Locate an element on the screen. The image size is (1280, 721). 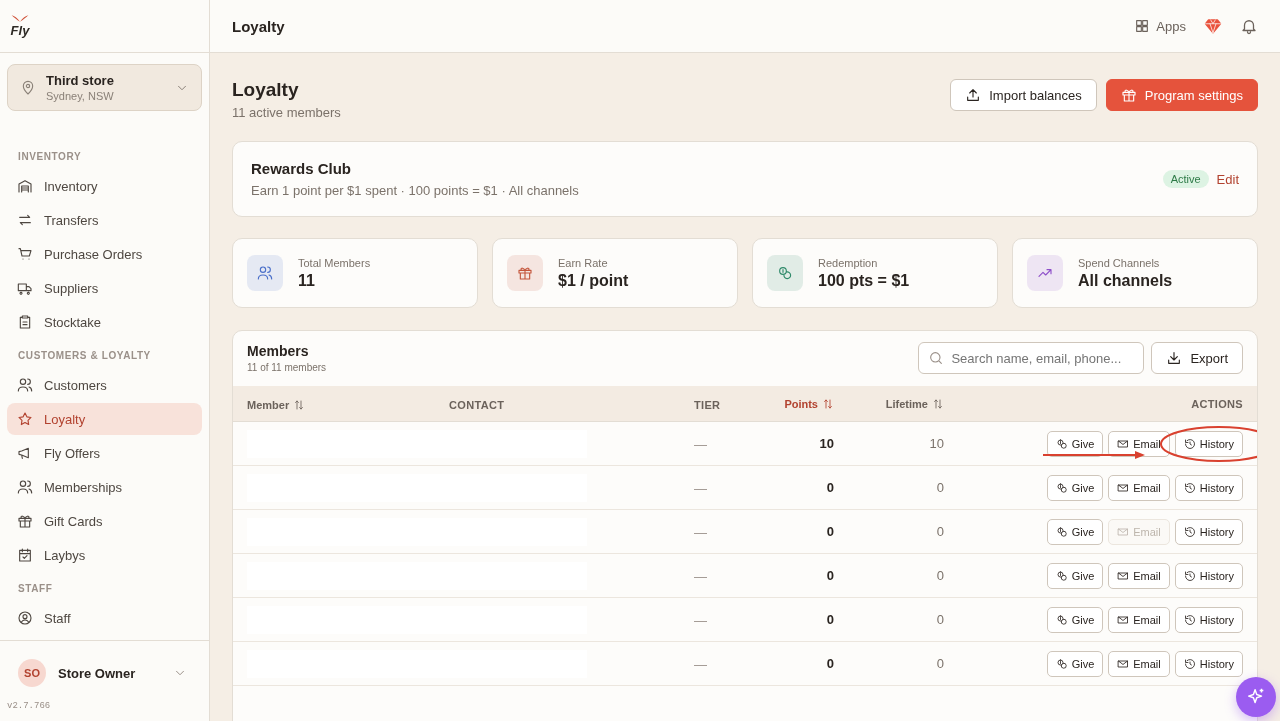
calendar-icon is located at coordinates (25, 555).